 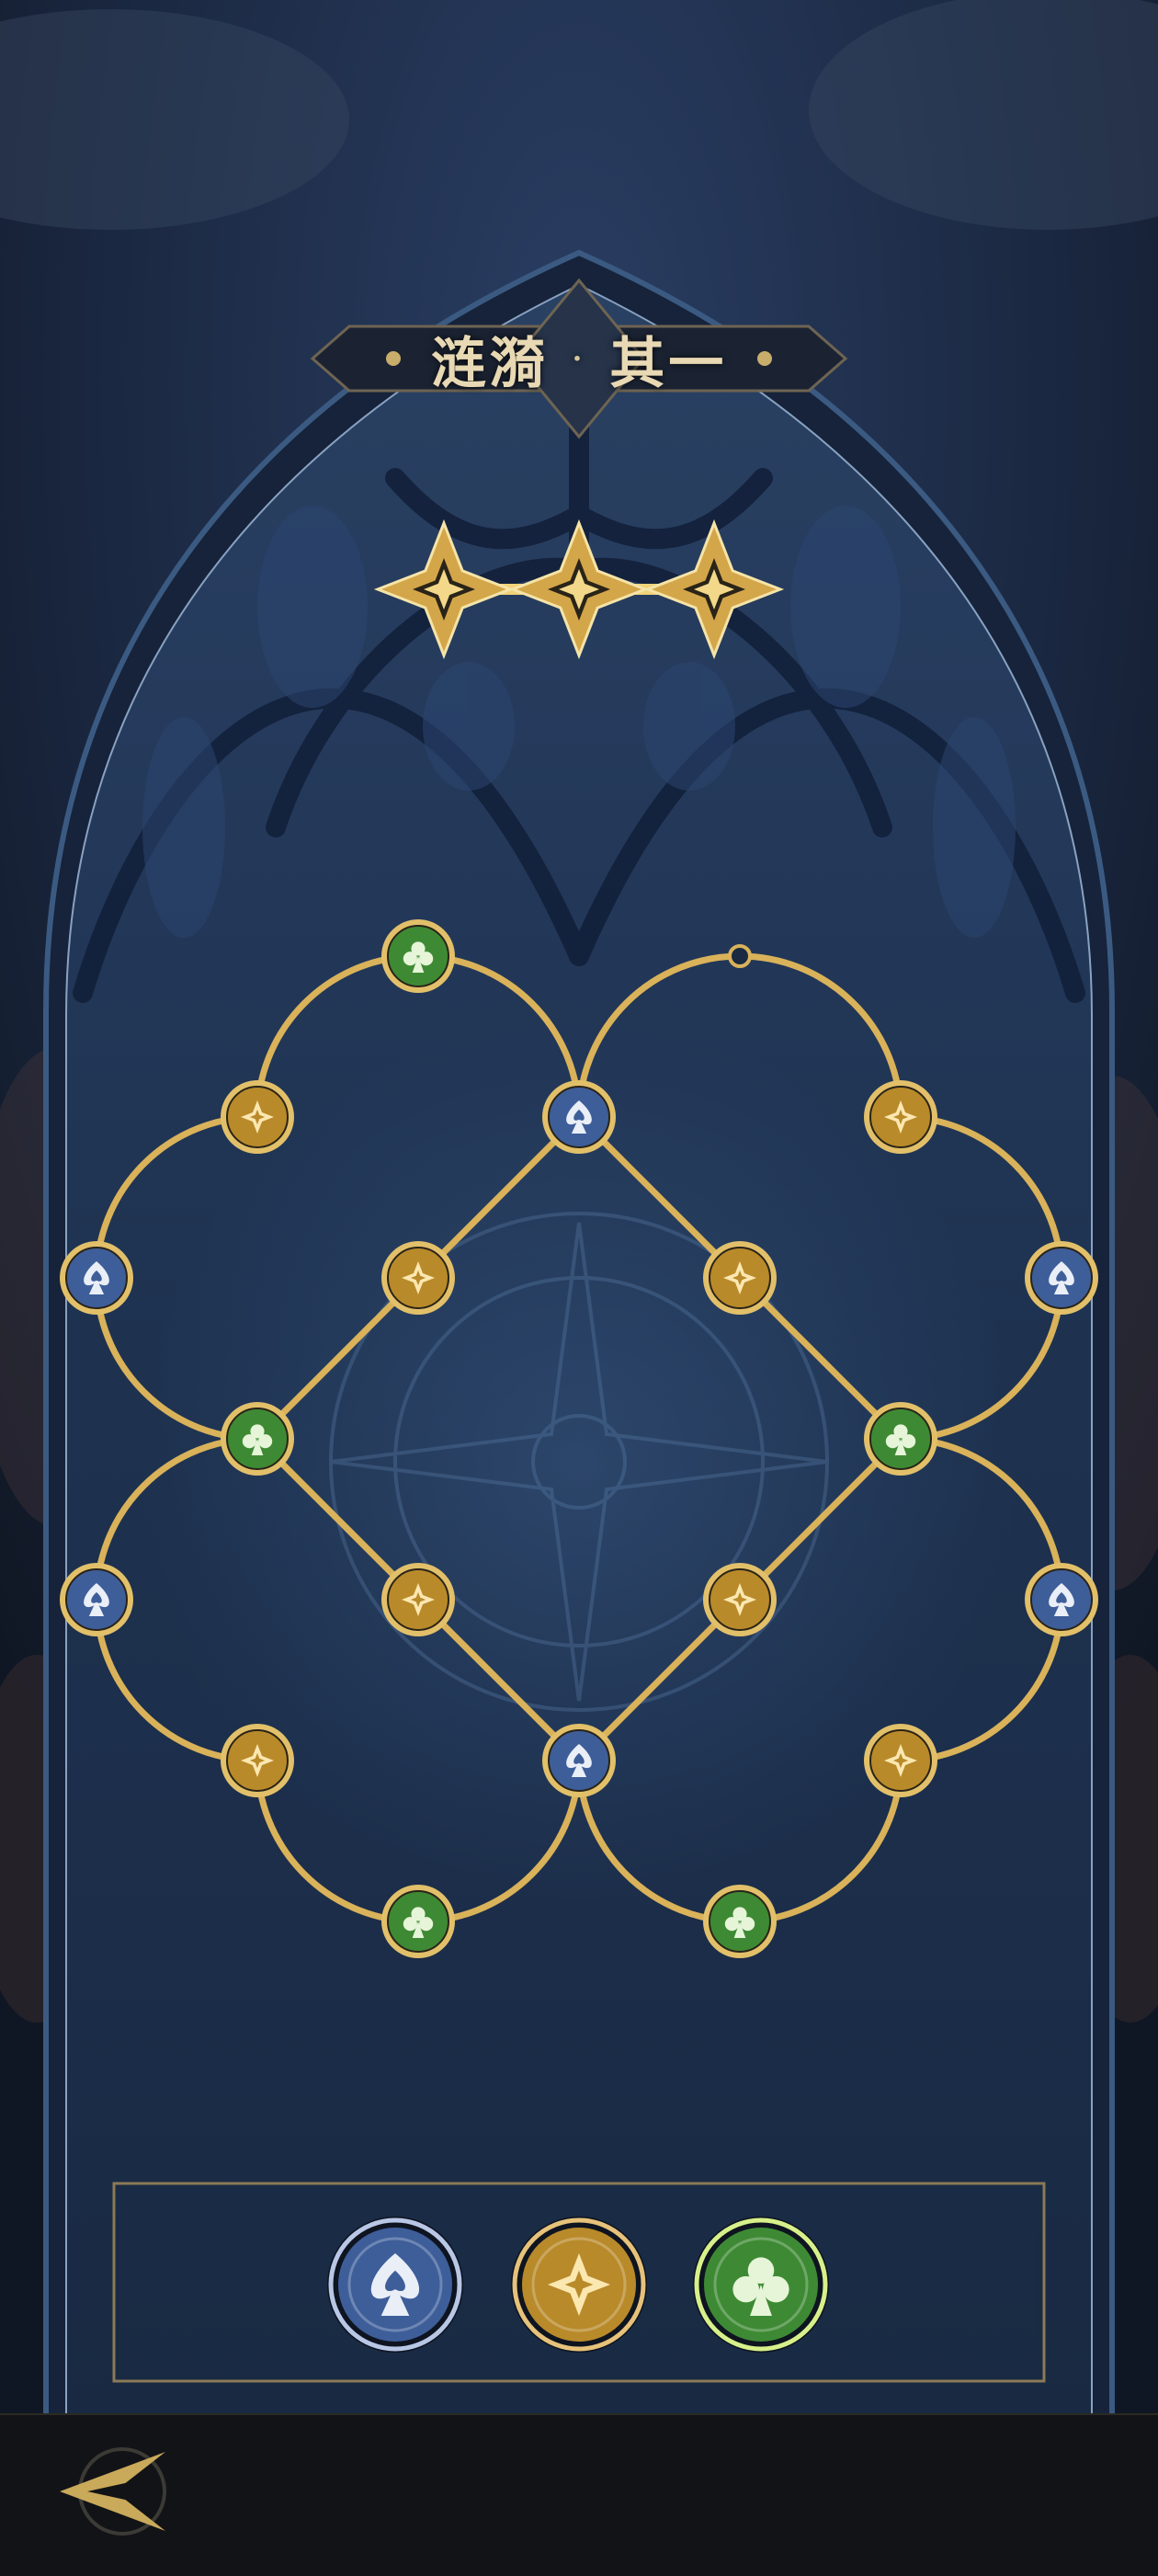 What do you see at coordinates (740, 956) in the screenshot?
I see `empty-socket` at bounding box center [740, 956].